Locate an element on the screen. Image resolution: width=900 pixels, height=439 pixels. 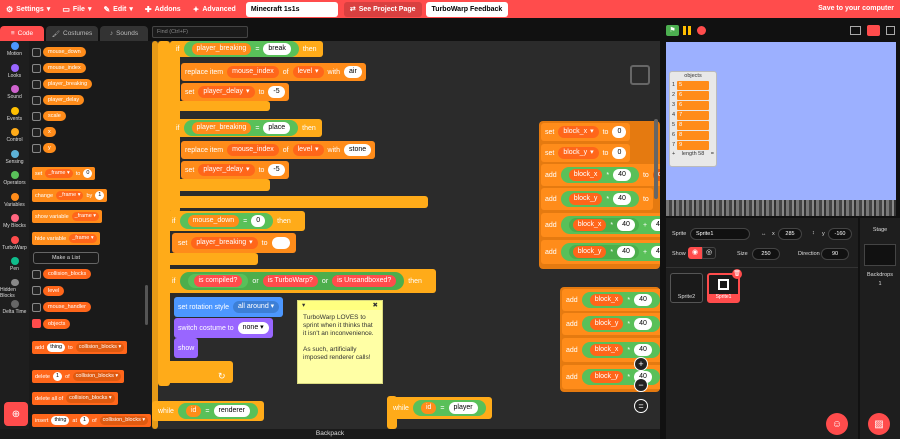
variable-reporter: mouse_down is located at coordinates (64, 52).